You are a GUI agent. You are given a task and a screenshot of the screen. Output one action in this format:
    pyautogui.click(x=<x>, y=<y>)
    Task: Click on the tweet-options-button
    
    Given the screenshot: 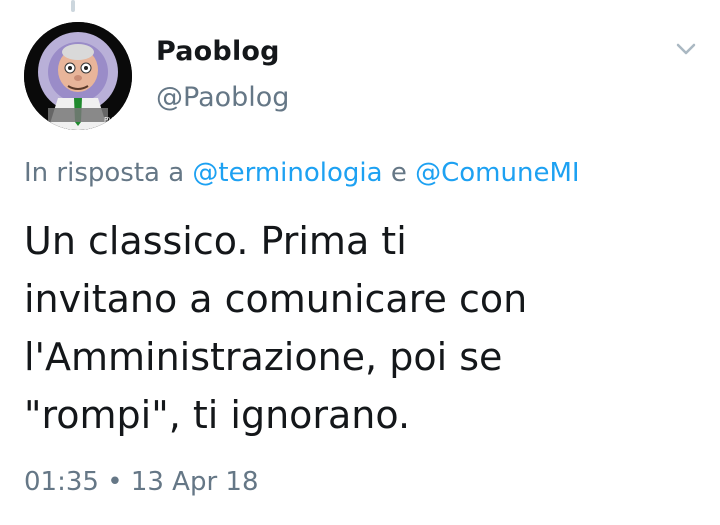 What is the action you would take?
    pyautogui.click(x=686, y=49)
    